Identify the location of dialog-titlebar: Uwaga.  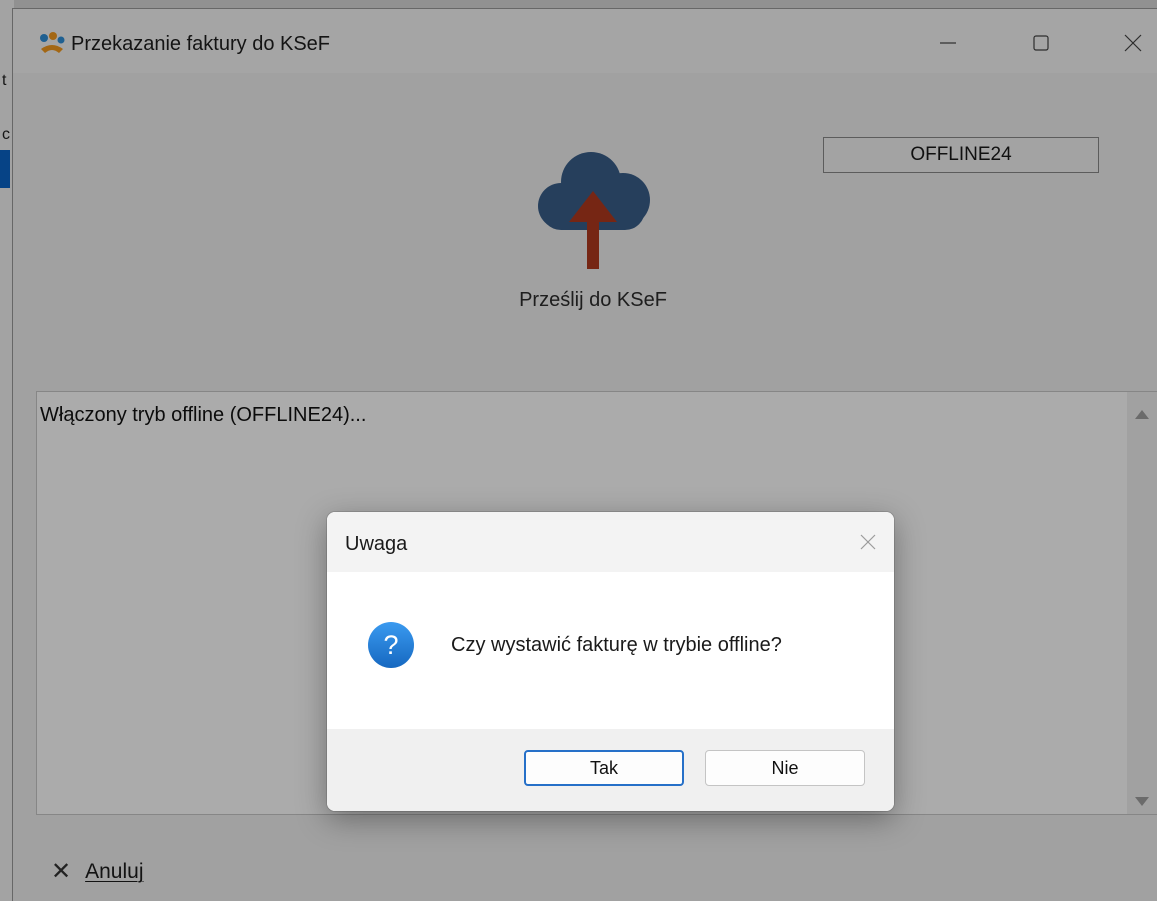
(610, 542).